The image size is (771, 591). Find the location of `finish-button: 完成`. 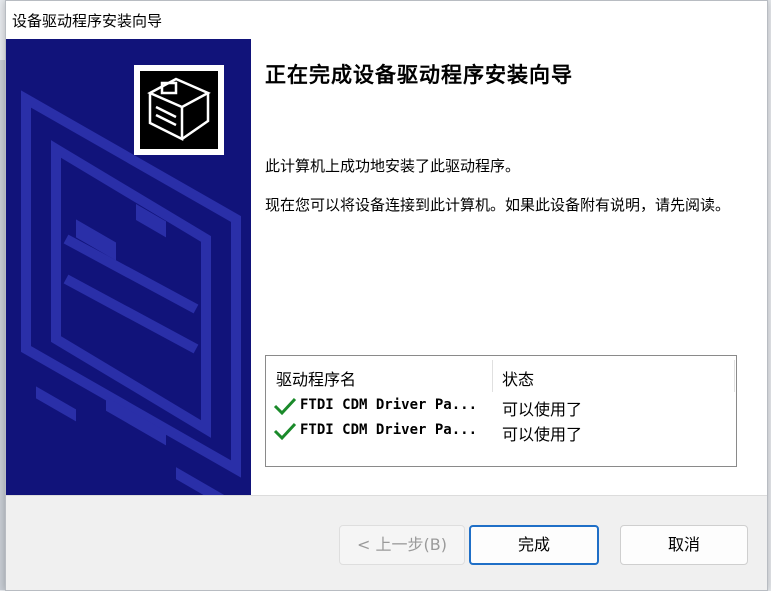

finish-button: 完成 is located at coordinates (534, 545).